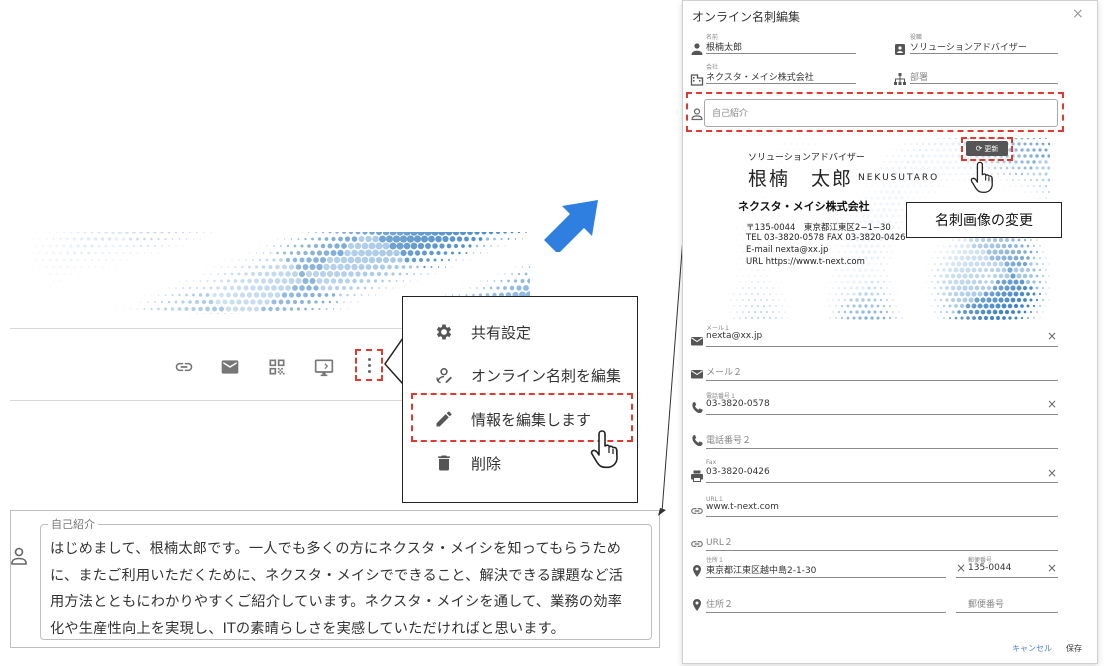  What do you see at coordinates (697, 475) in the screenshot?
I see `printer-icon` at bounding box center [697, 475].